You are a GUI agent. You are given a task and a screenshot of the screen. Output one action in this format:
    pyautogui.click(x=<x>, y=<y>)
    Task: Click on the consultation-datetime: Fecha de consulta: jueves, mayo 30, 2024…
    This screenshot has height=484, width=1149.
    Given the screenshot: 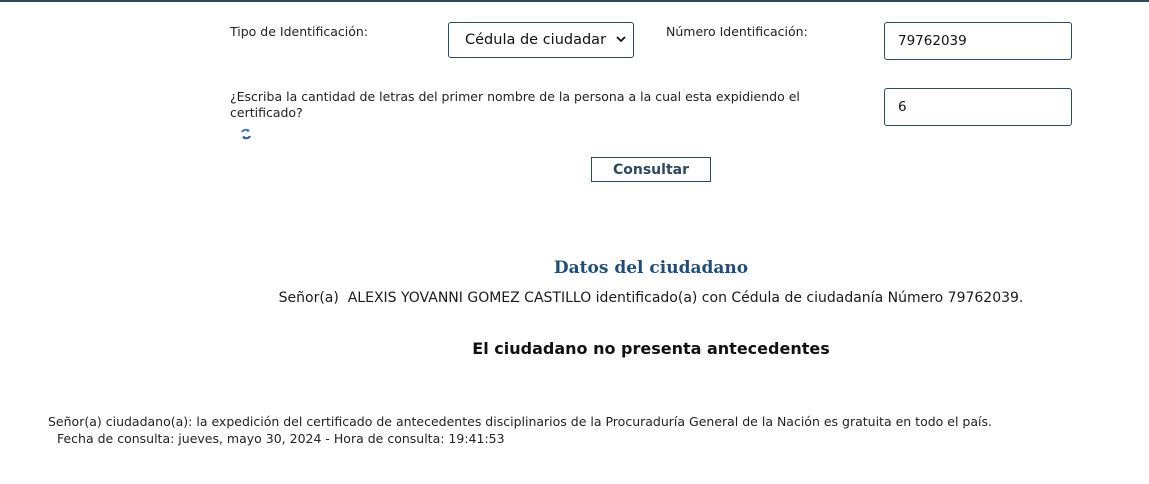 What is the action you would take?
    pyautogui.click(x=279, y=438)
    